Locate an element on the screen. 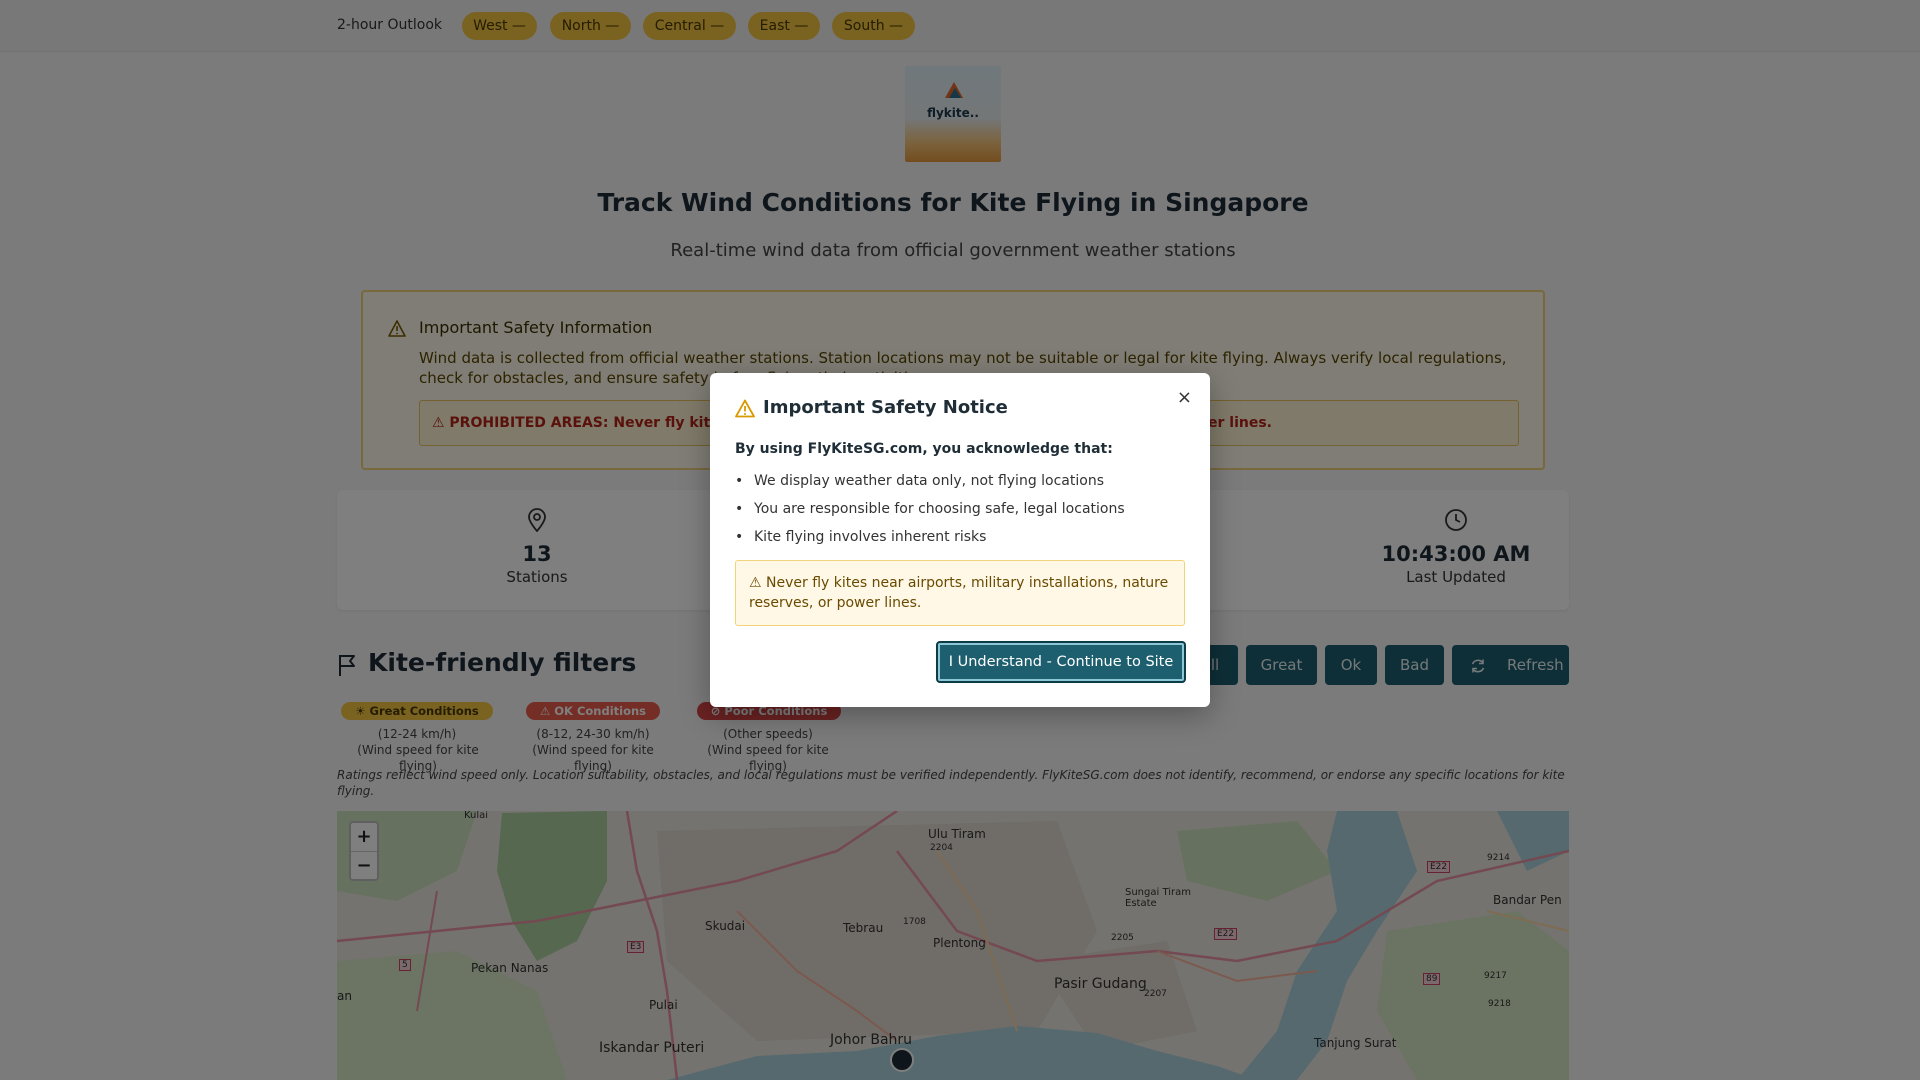 The image size is (1920, 1080). list-item: Kite flying involves inherent risks is located at coordinates (930, 543).